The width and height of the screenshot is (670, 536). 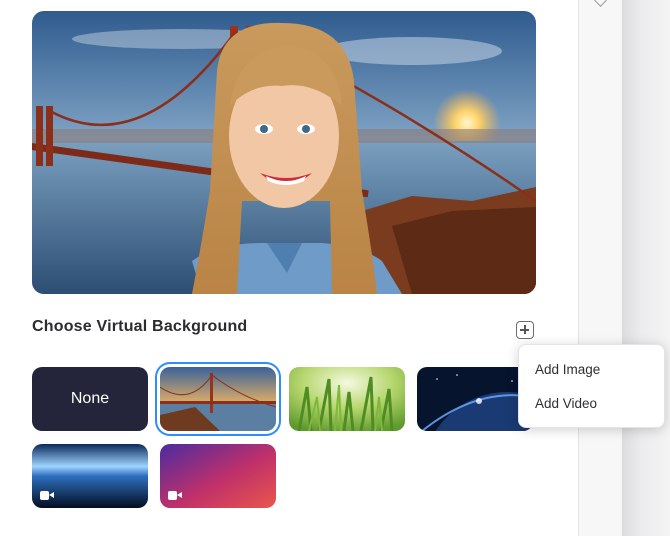 What do you see at coordinates (600, 268) in the screenshot?
I see `side-panel` at bounding box center [600, 268].